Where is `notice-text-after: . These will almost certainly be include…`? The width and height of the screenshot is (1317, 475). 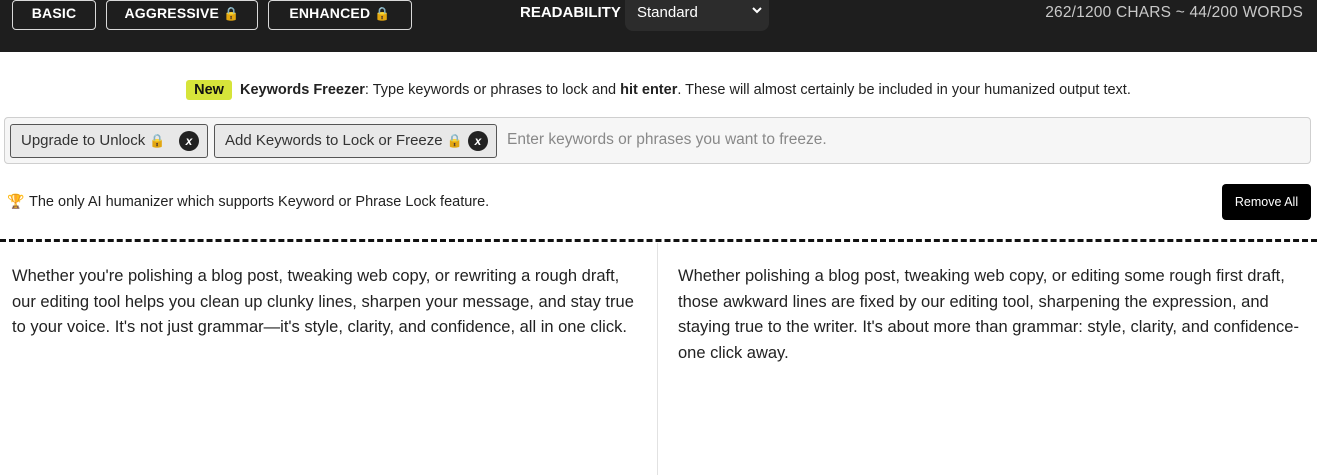
notice-text-after: . These will almost certainly be include… is located at coordinates (904, 90).